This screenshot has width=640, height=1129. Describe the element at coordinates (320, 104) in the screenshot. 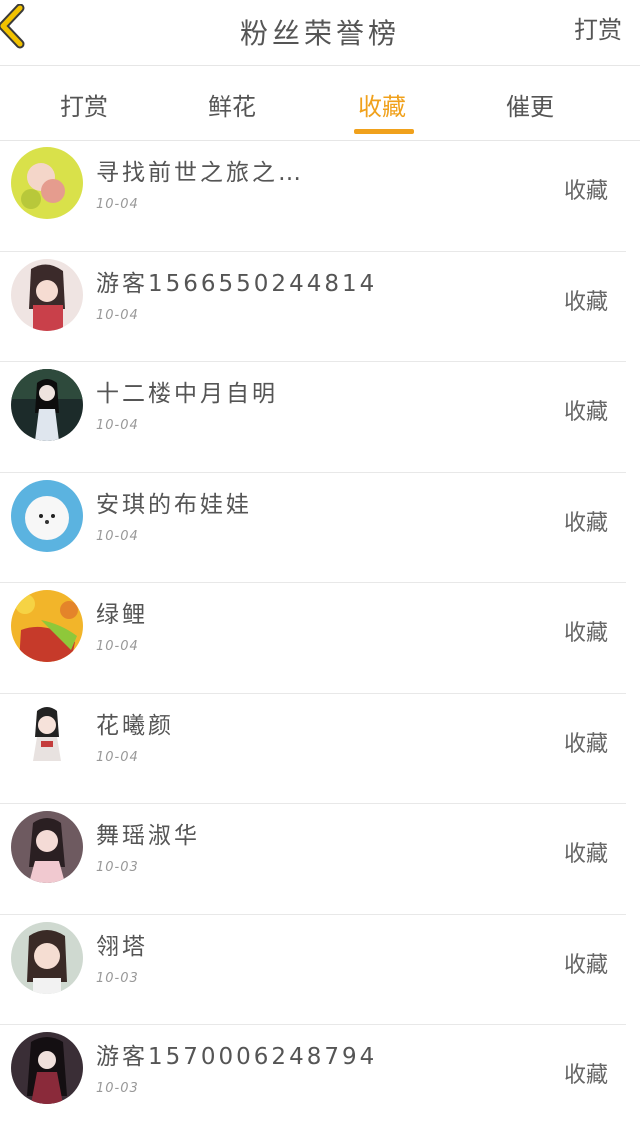

I see `tab-bar: 打赏 鲜花 收藏 催更` at that location.